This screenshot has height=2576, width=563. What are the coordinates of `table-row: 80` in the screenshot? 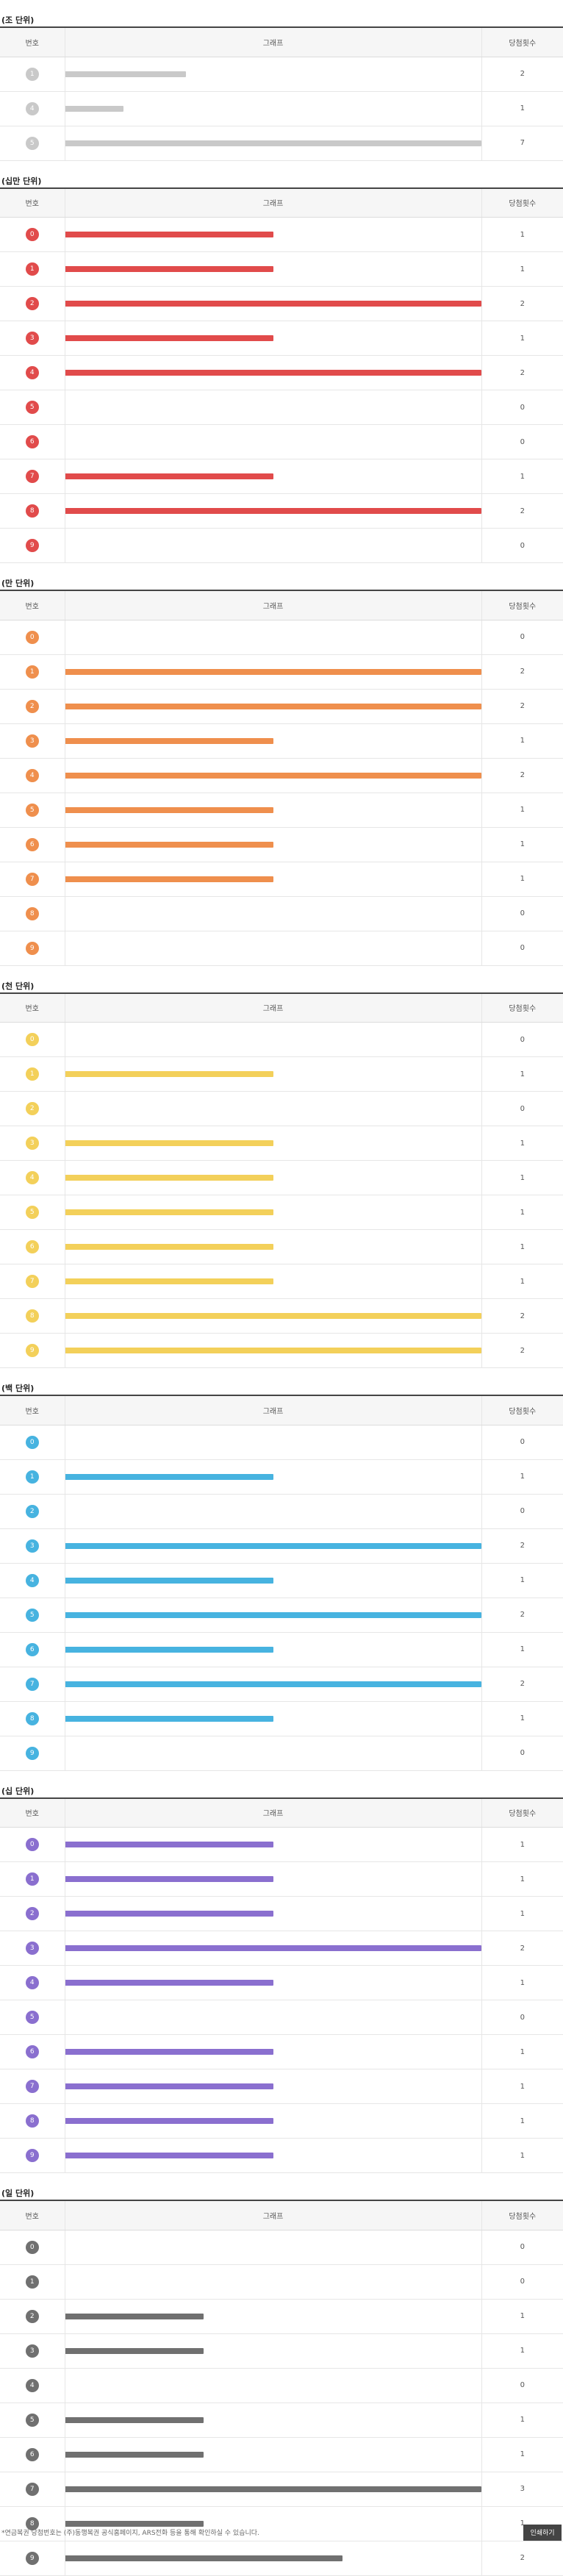 It's located at (281, 914).